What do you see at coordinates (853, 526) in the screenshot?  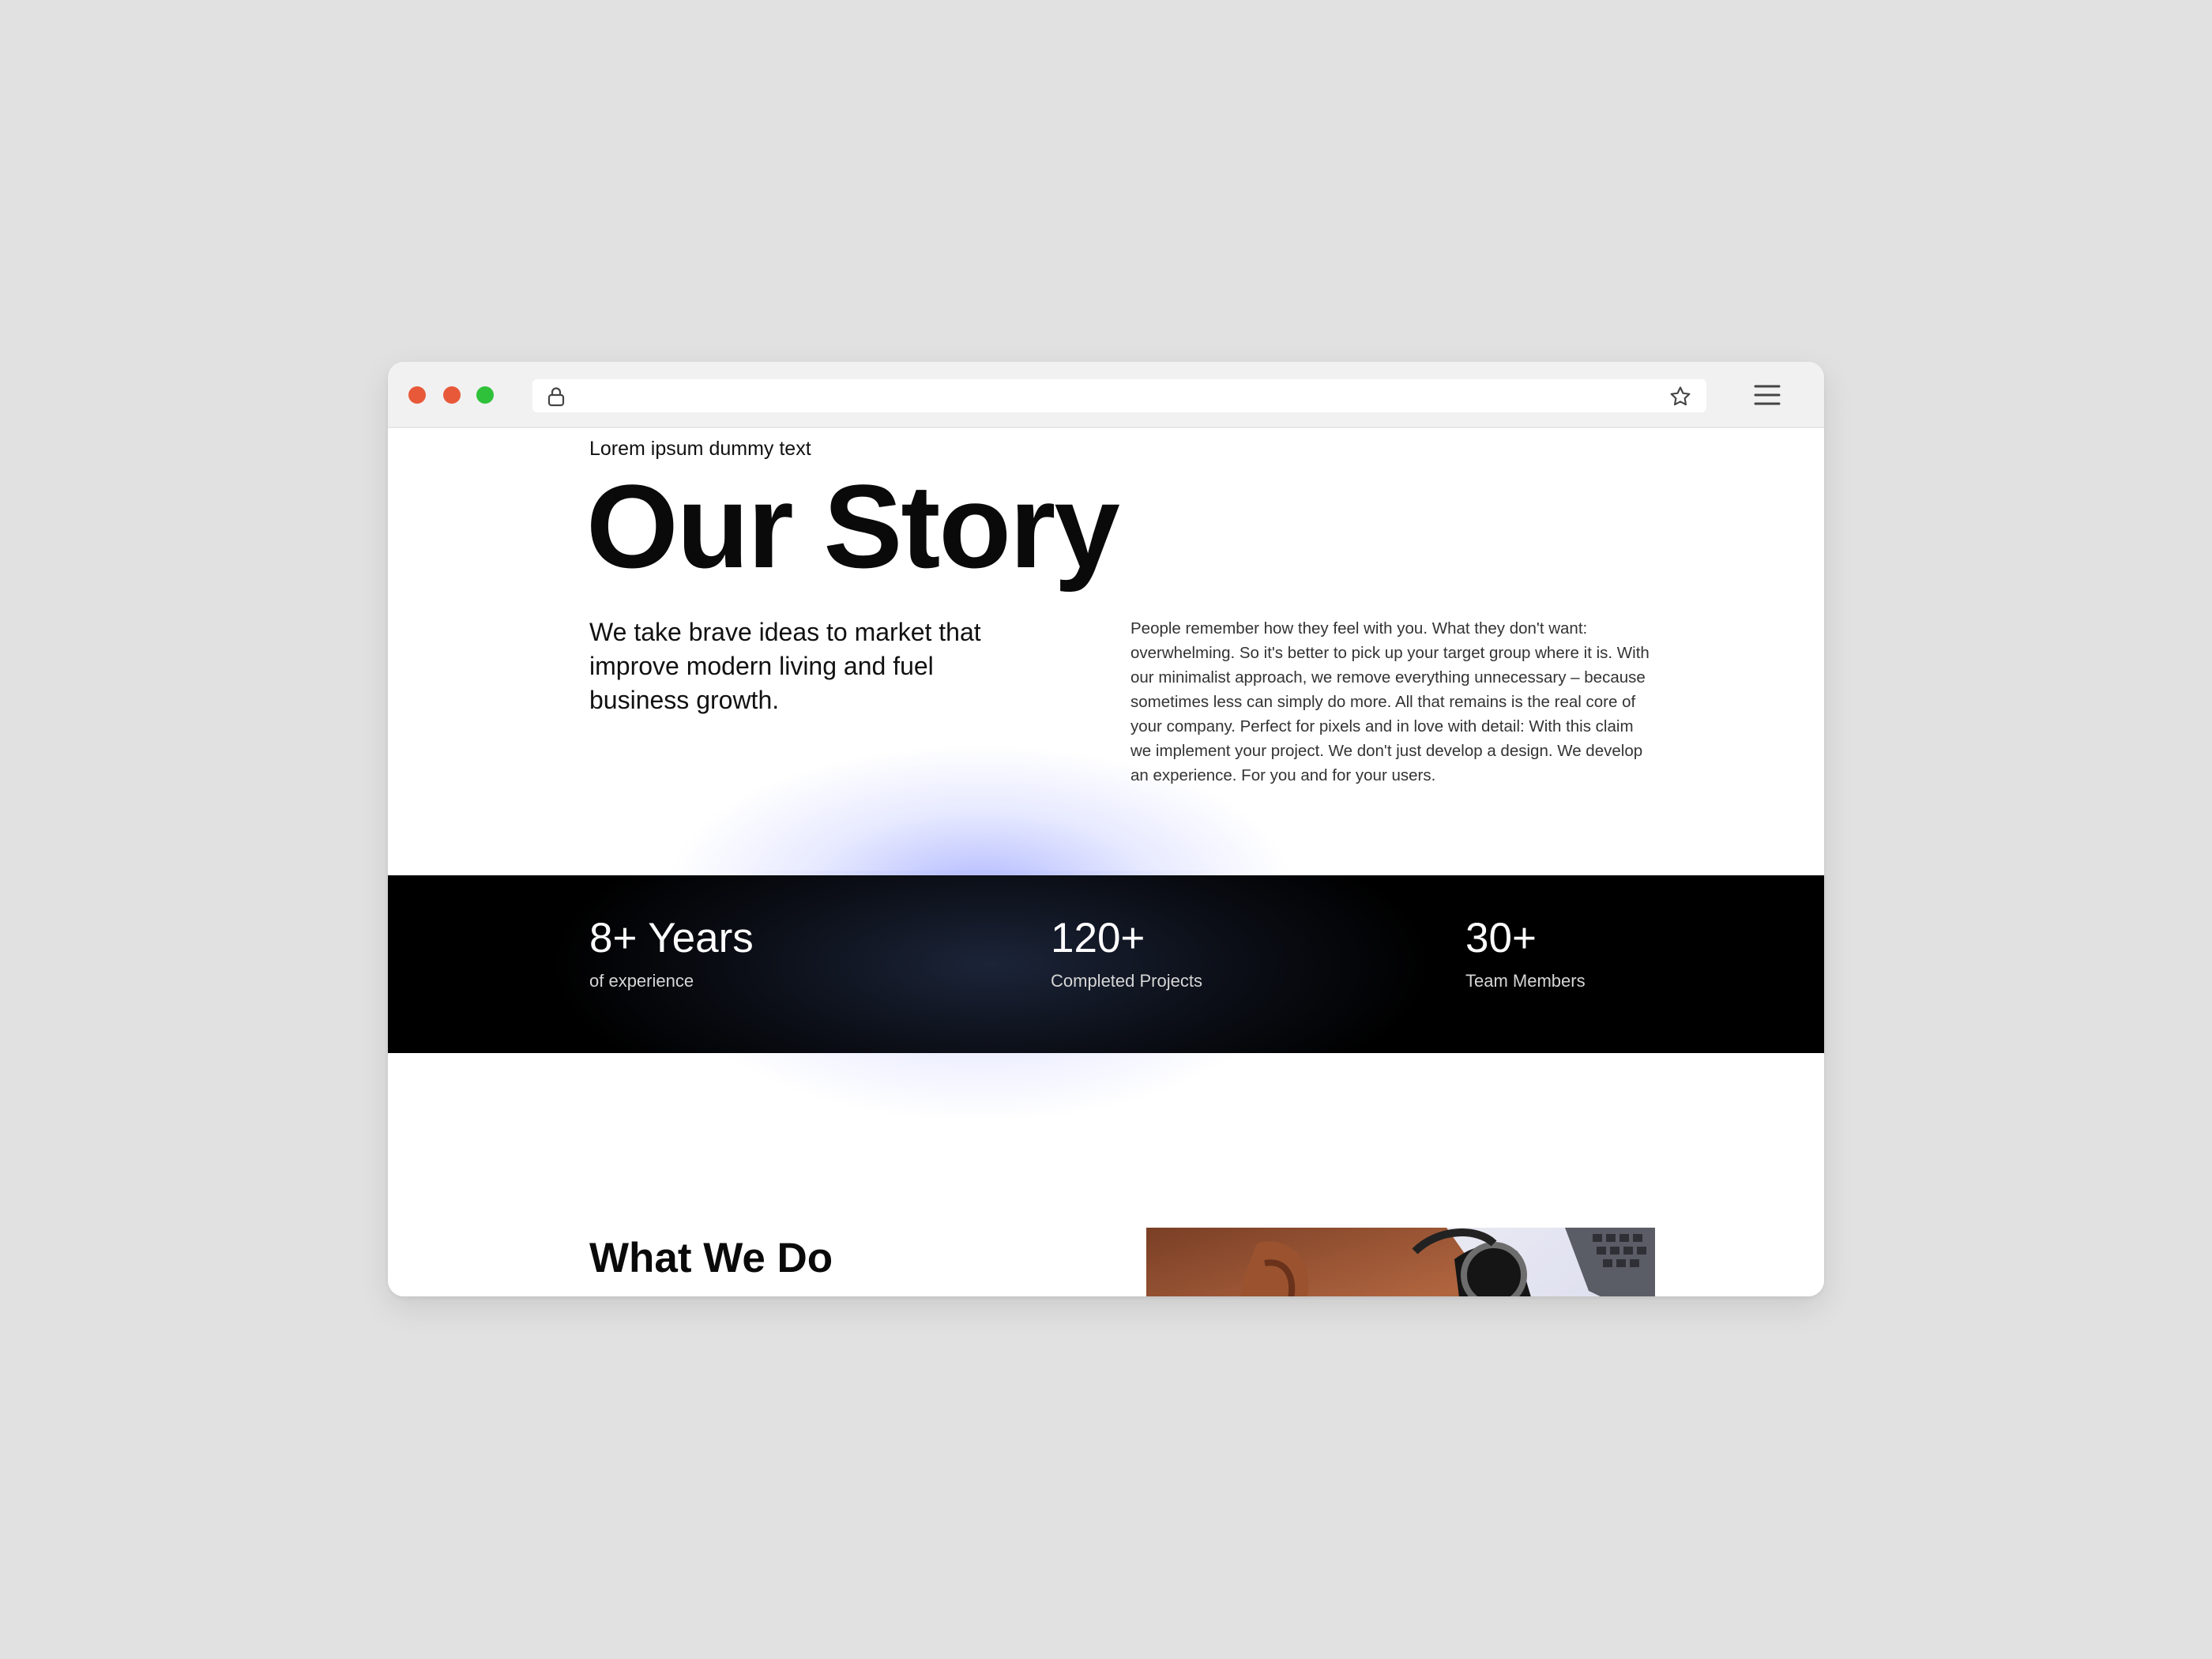 I see `page-title: Our Story` at bounding box center [853, 526].